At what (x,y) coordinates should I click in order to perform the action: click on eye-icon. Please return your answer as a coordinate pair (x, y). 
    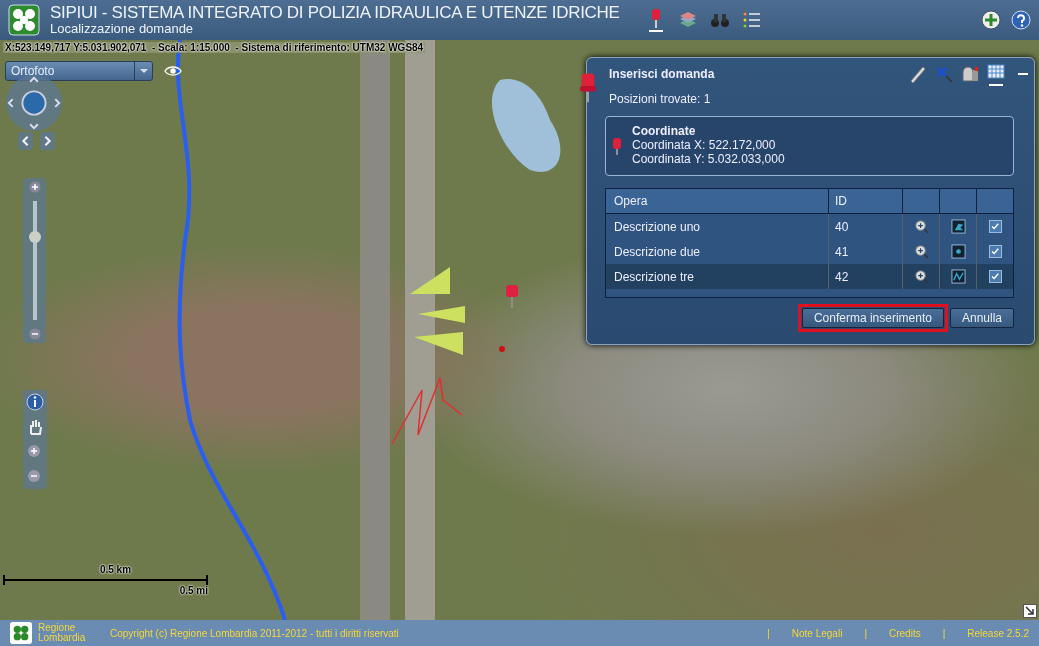
    Looking at the image, I should click on (173, 71).